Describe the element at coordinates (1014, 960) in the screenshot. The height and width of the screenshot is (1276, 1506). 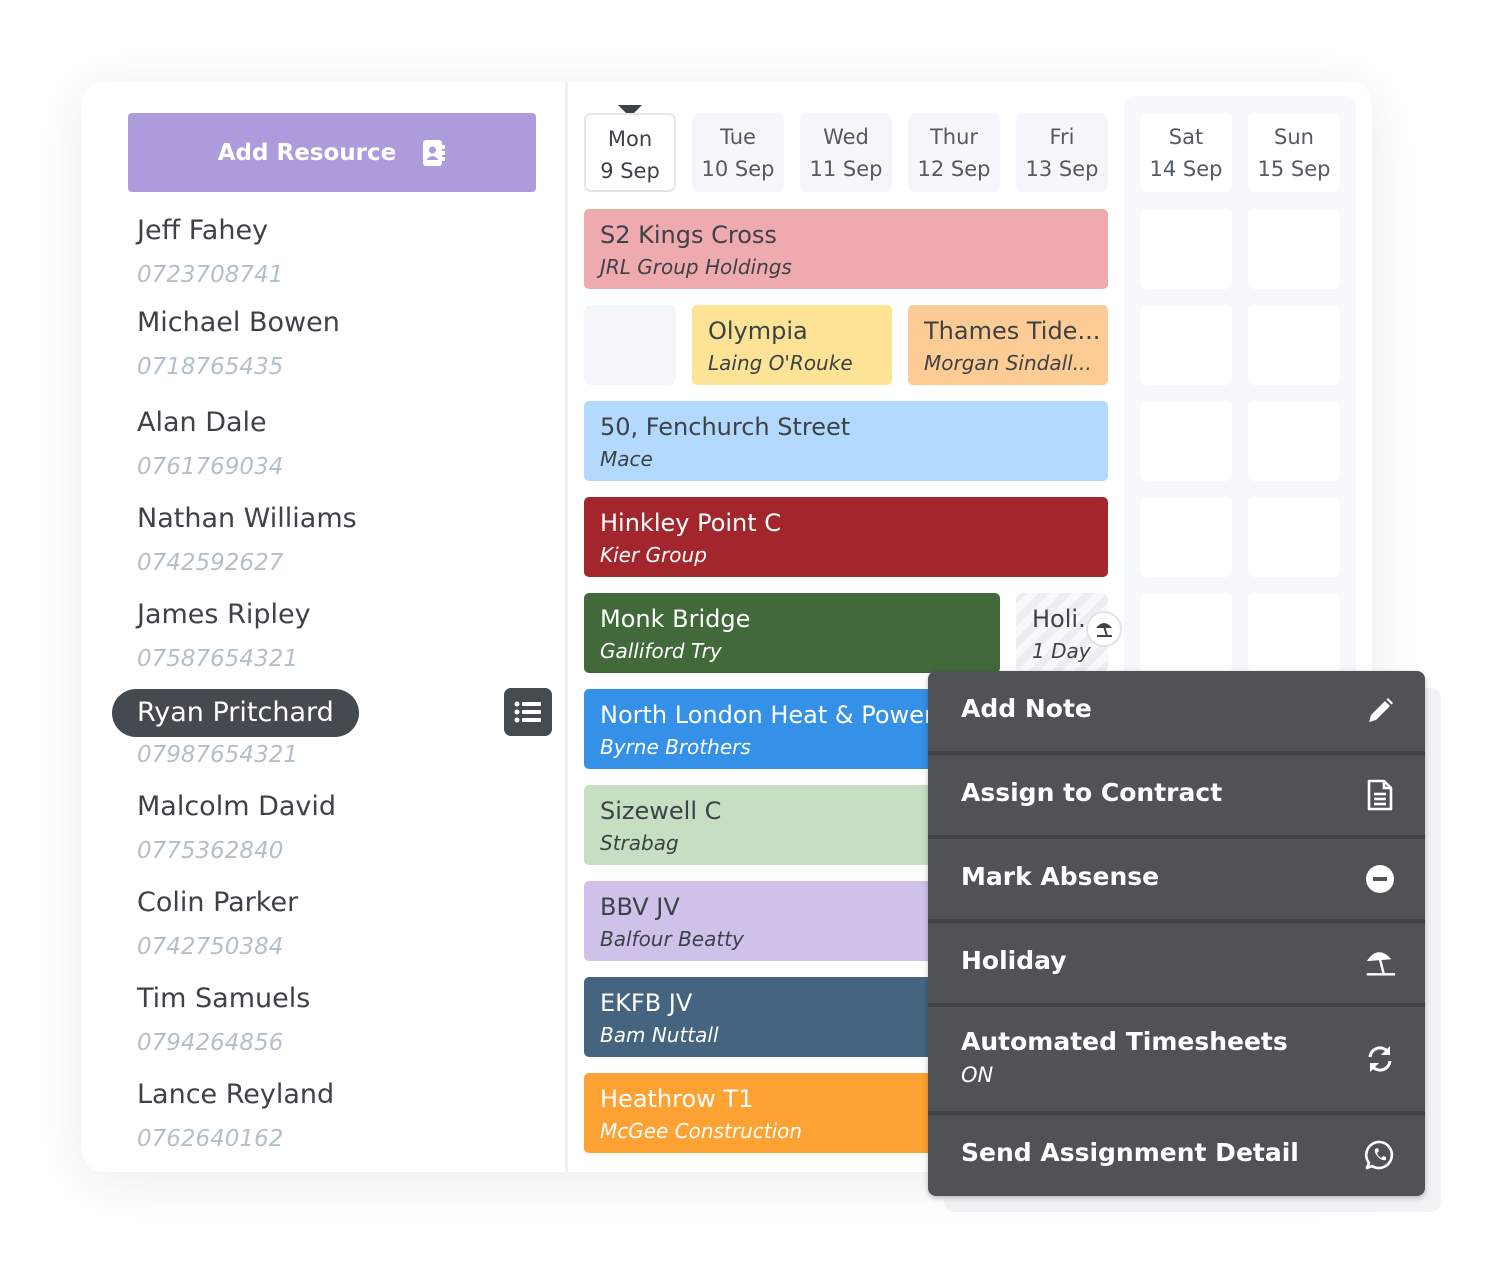
I see `menu-item-label: Holiday` at that location.